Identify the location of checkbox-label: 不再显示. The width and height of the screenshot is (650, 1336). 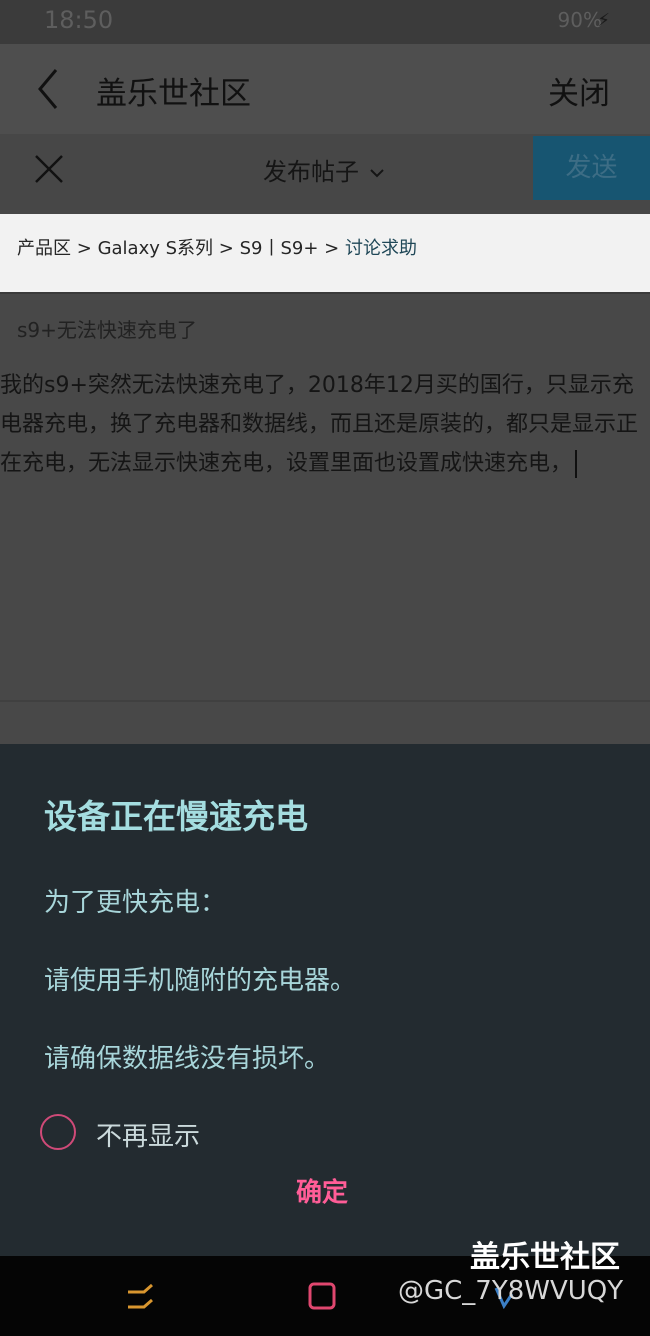
(148, 1134).